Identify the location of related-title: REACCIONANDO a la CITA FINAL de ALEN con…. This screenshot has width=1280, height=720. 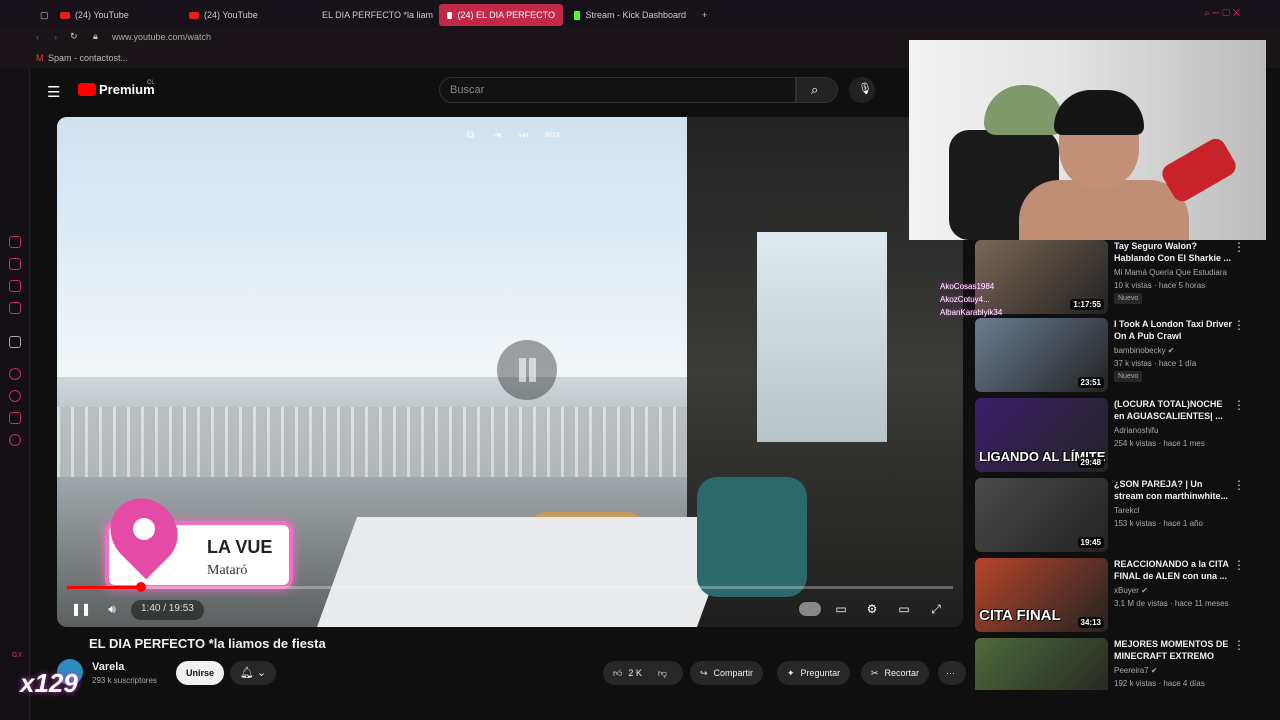
(1174, 571).